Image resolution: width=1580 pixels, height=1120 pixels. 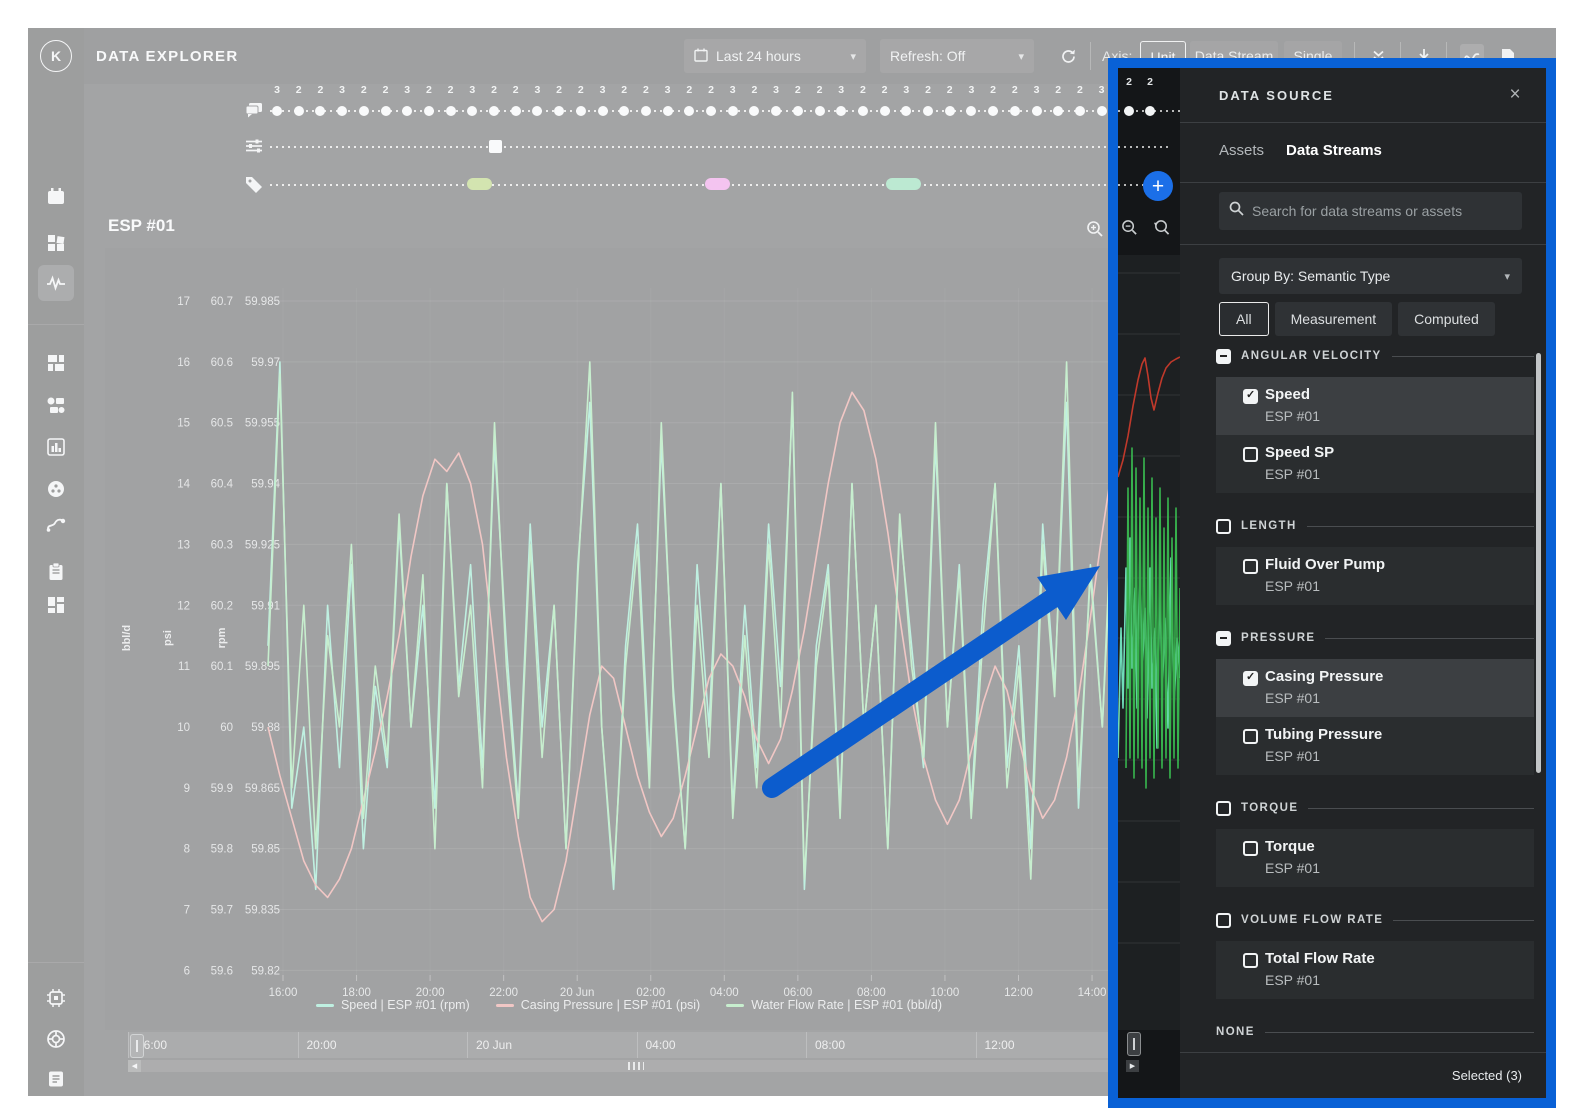 I want to click on group-label: PRESSURE, so click(x=1278, y=638).